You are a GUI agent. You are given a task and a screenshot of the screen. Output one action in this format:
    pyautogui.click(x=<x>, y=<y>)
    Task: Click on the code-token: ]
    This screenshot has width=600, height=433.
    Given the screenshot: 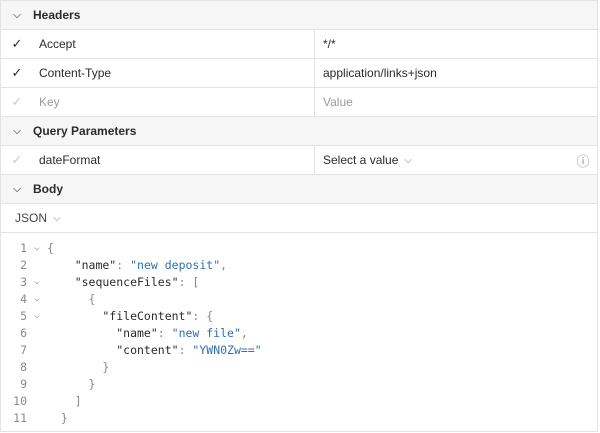 What is the action you would take?
    pyautogui.click(x=64, y=400)
    